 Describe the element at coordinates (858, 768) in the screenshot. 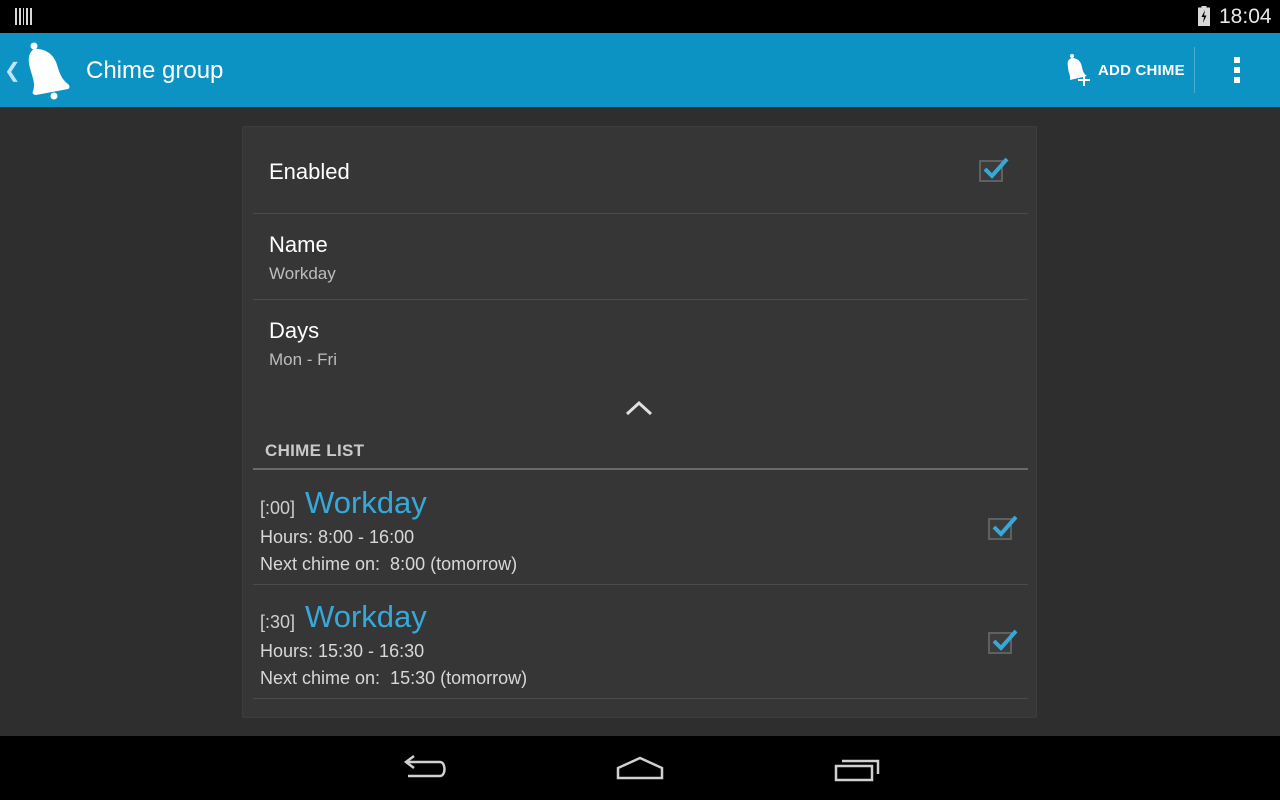

I see `recents-icon` at that location.